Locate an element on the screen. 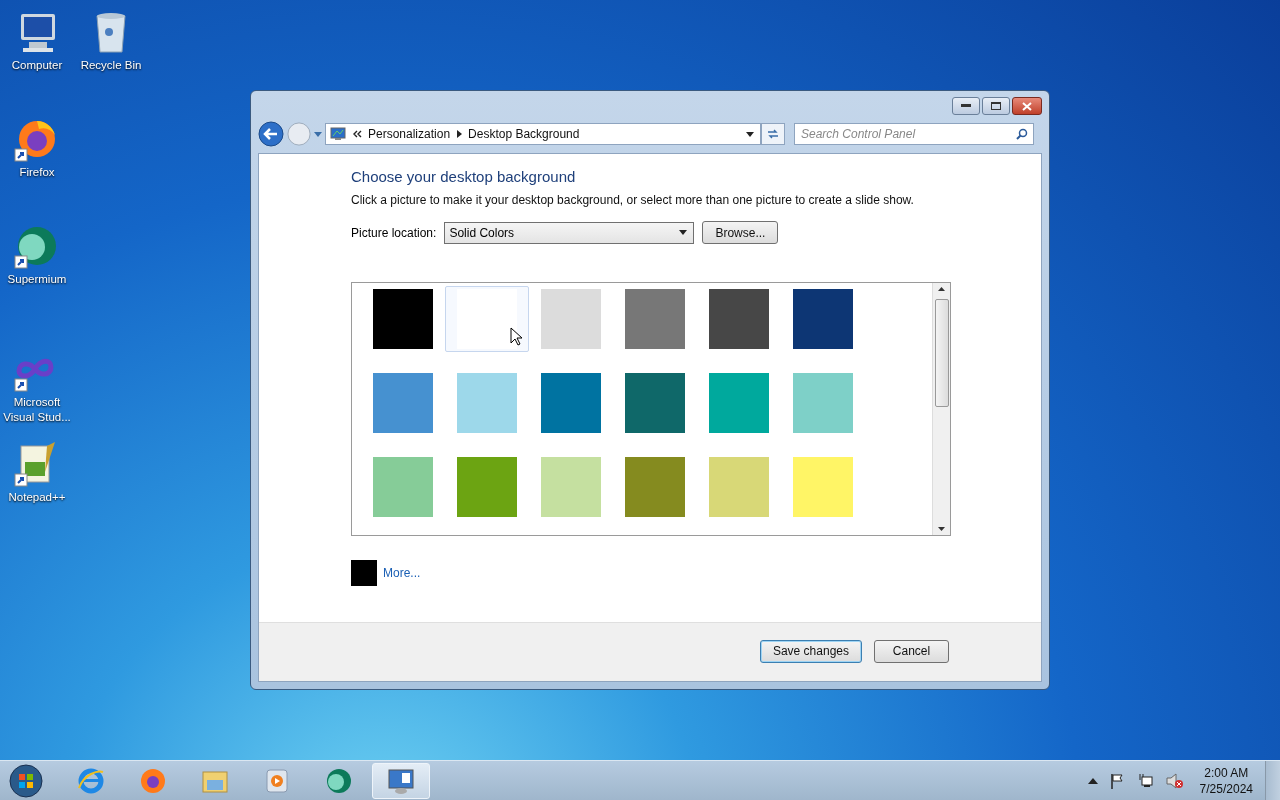  close-button is located at coordinates (1027, 106).